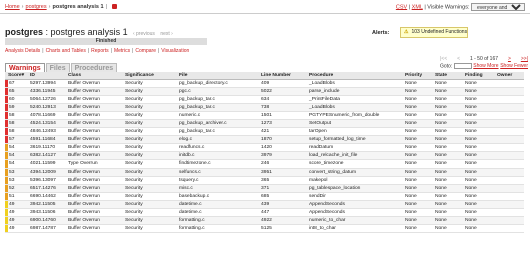 The height and width of the screenshot is (270, 530). I want to click on cell-line-number: 439, so click(282, 205).